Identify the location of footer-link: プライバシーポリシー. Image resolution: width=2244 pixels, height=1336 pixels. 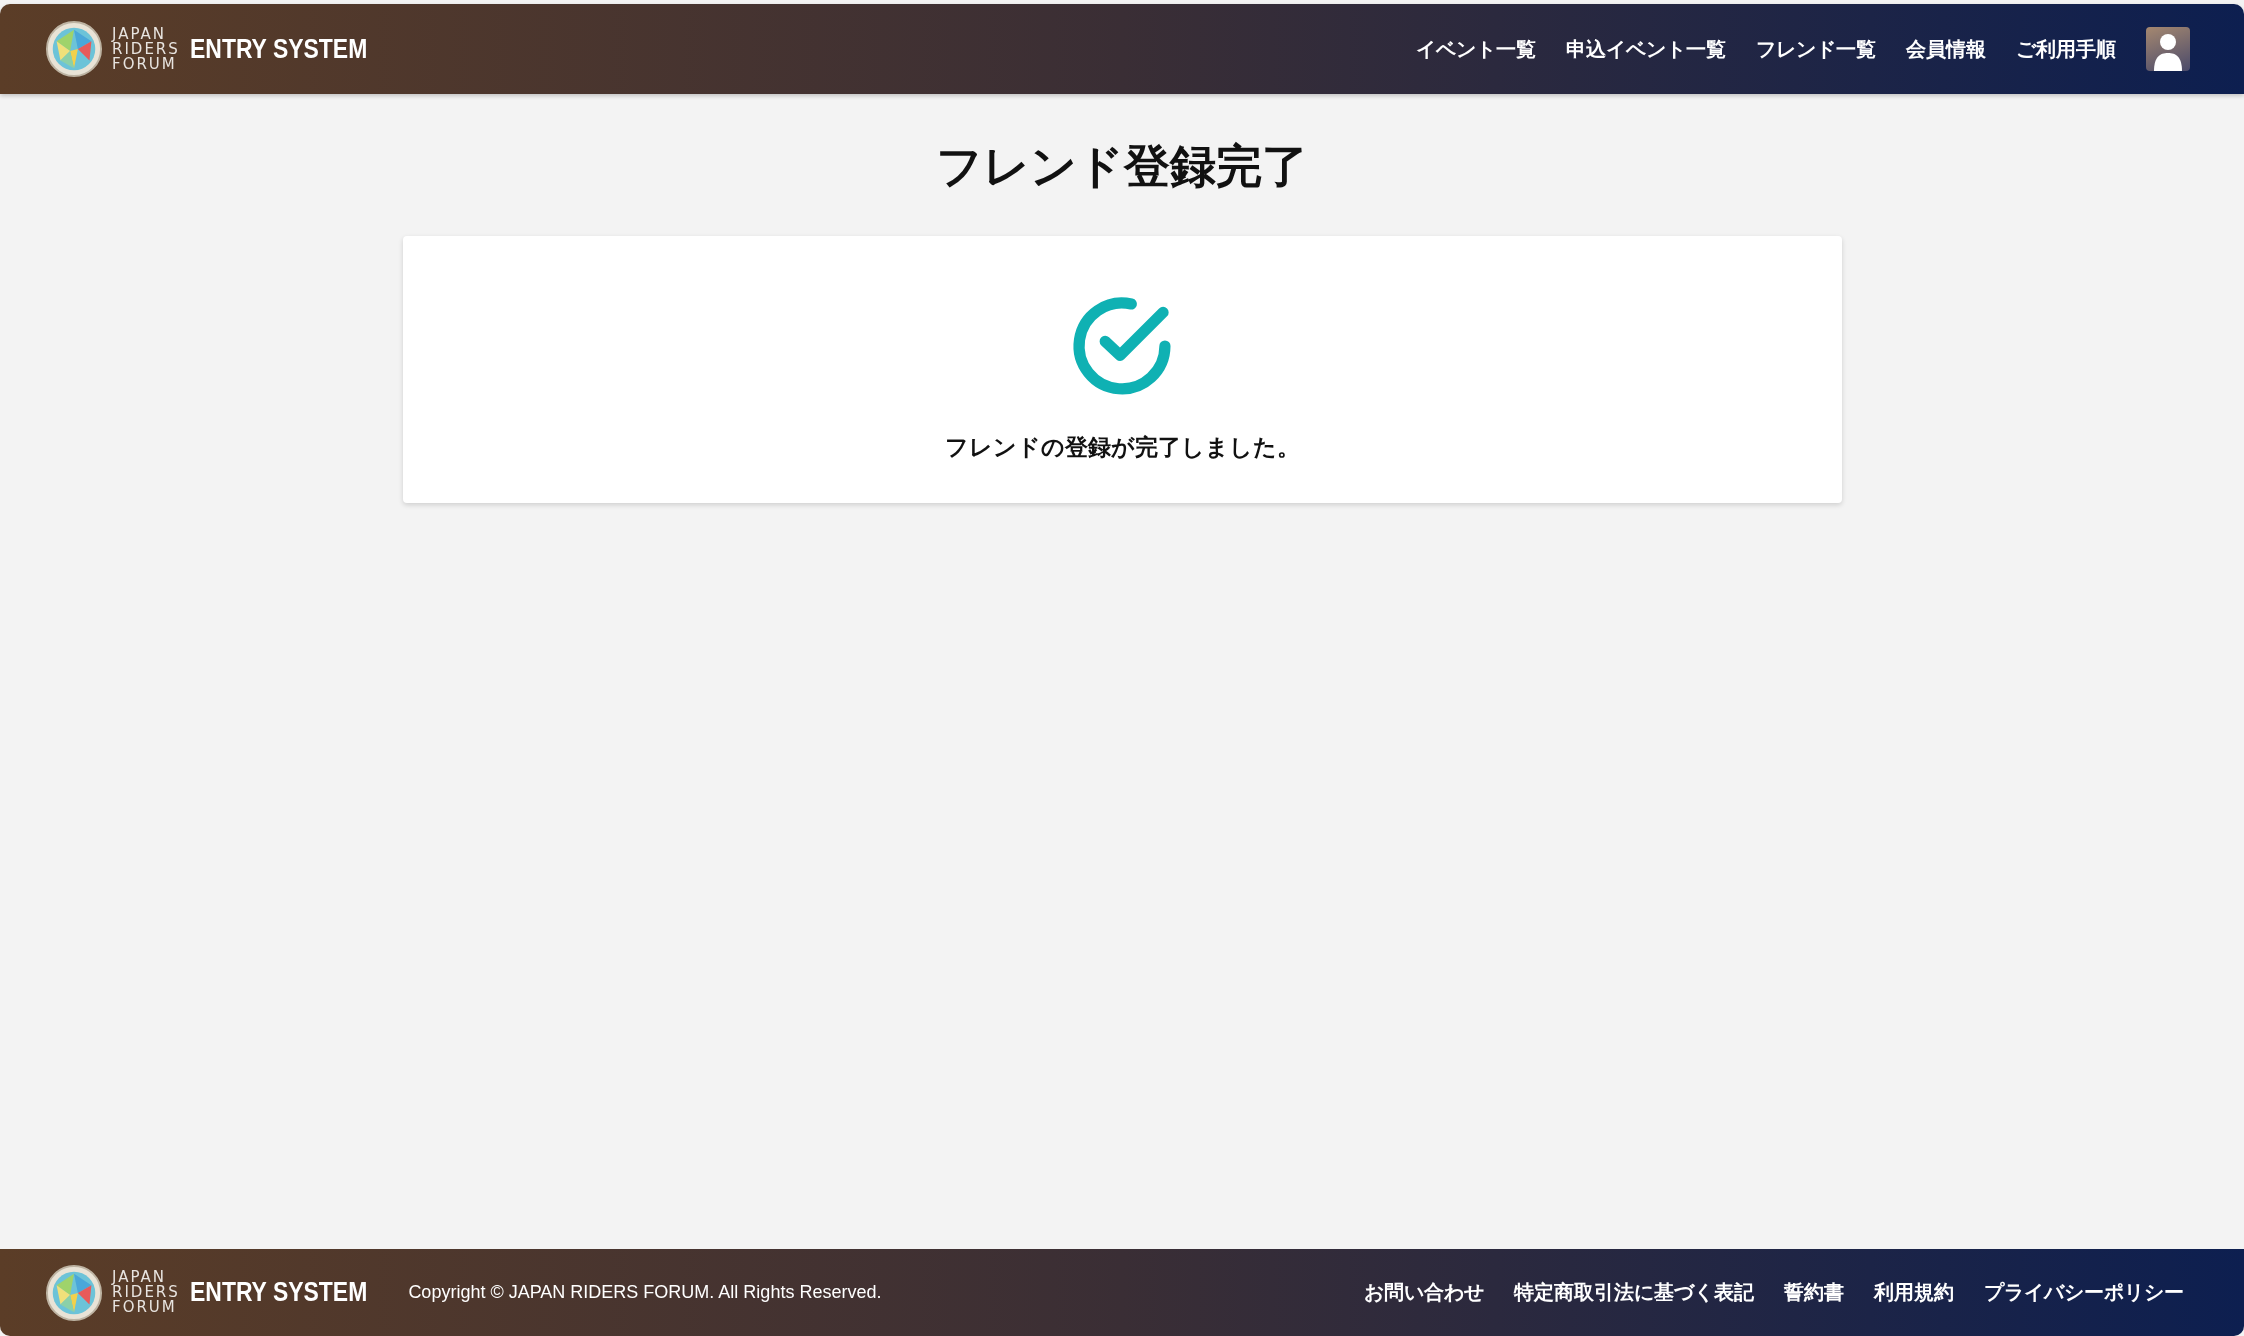
(2084, 1292).